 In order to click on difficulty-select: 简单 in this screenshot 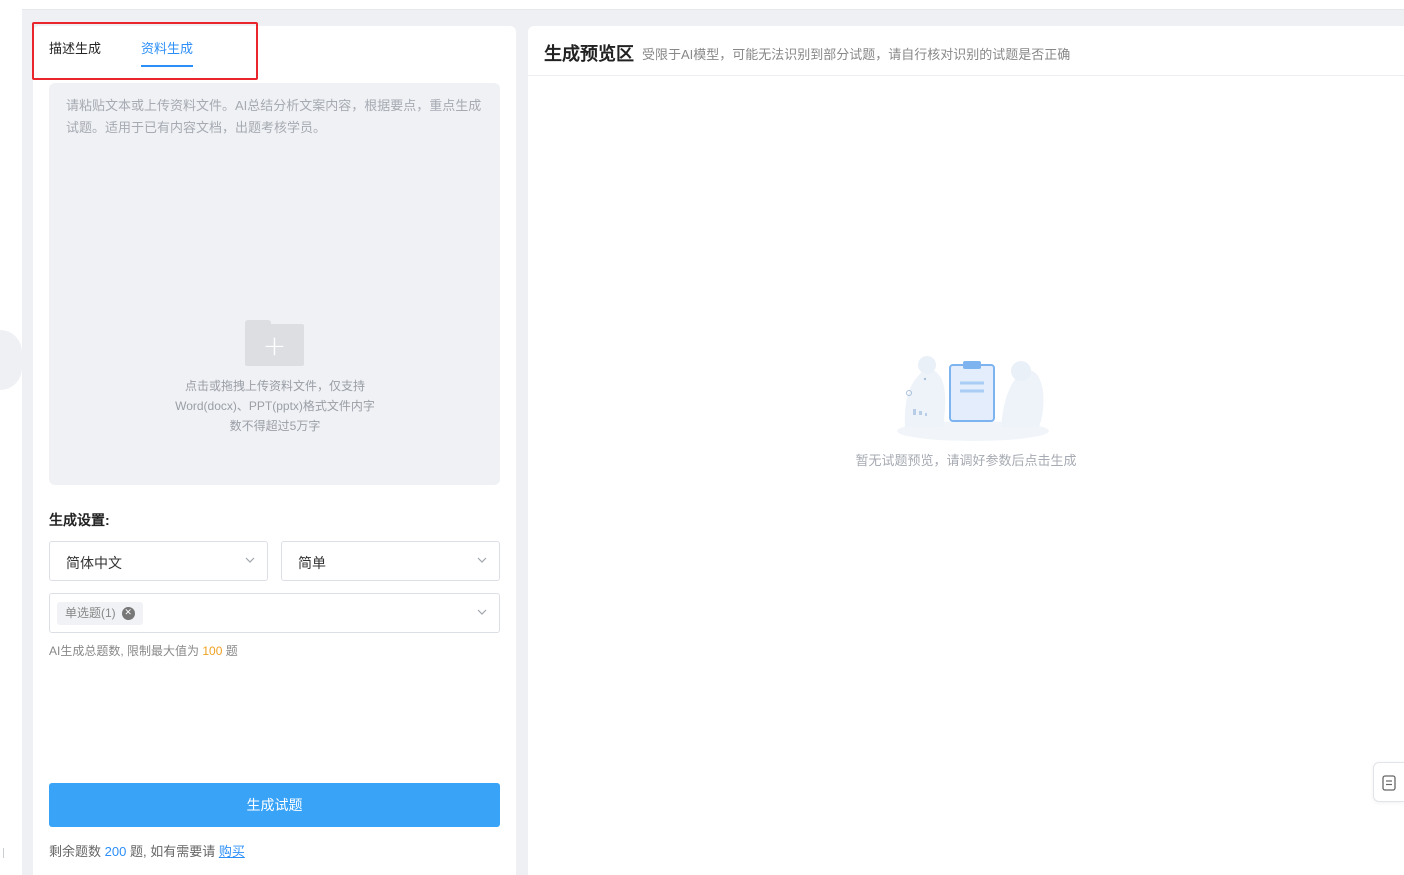, I will do `click(390, 561)`.